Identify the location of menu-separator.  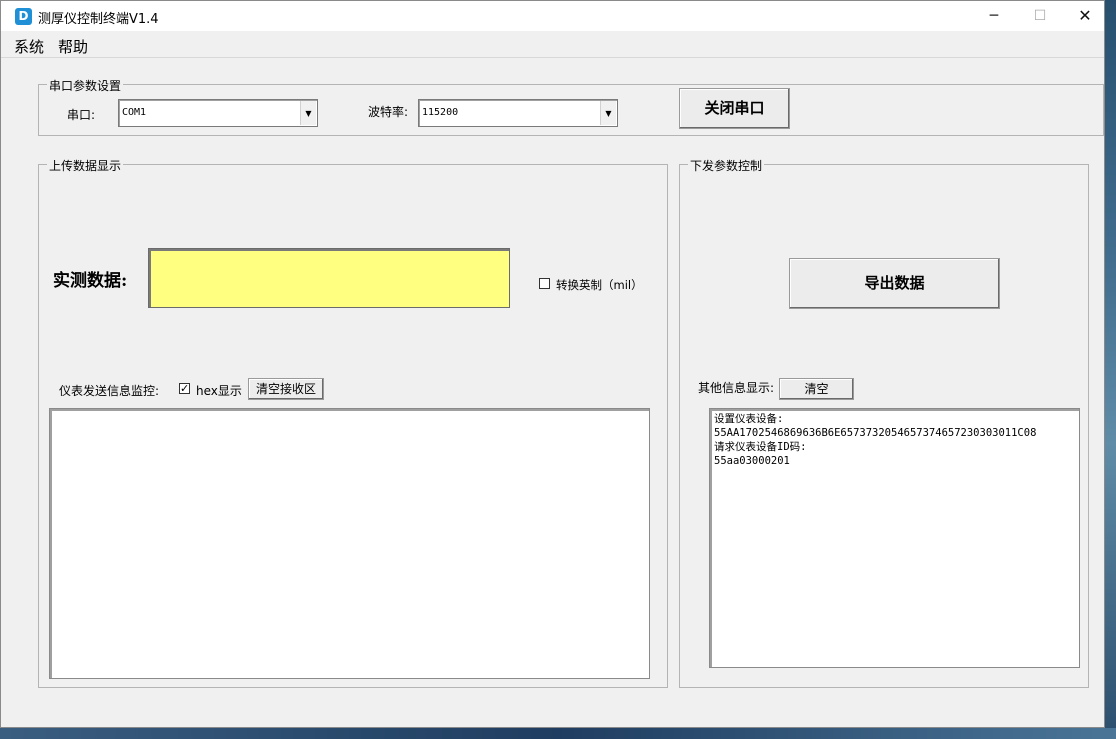
(552, 57).